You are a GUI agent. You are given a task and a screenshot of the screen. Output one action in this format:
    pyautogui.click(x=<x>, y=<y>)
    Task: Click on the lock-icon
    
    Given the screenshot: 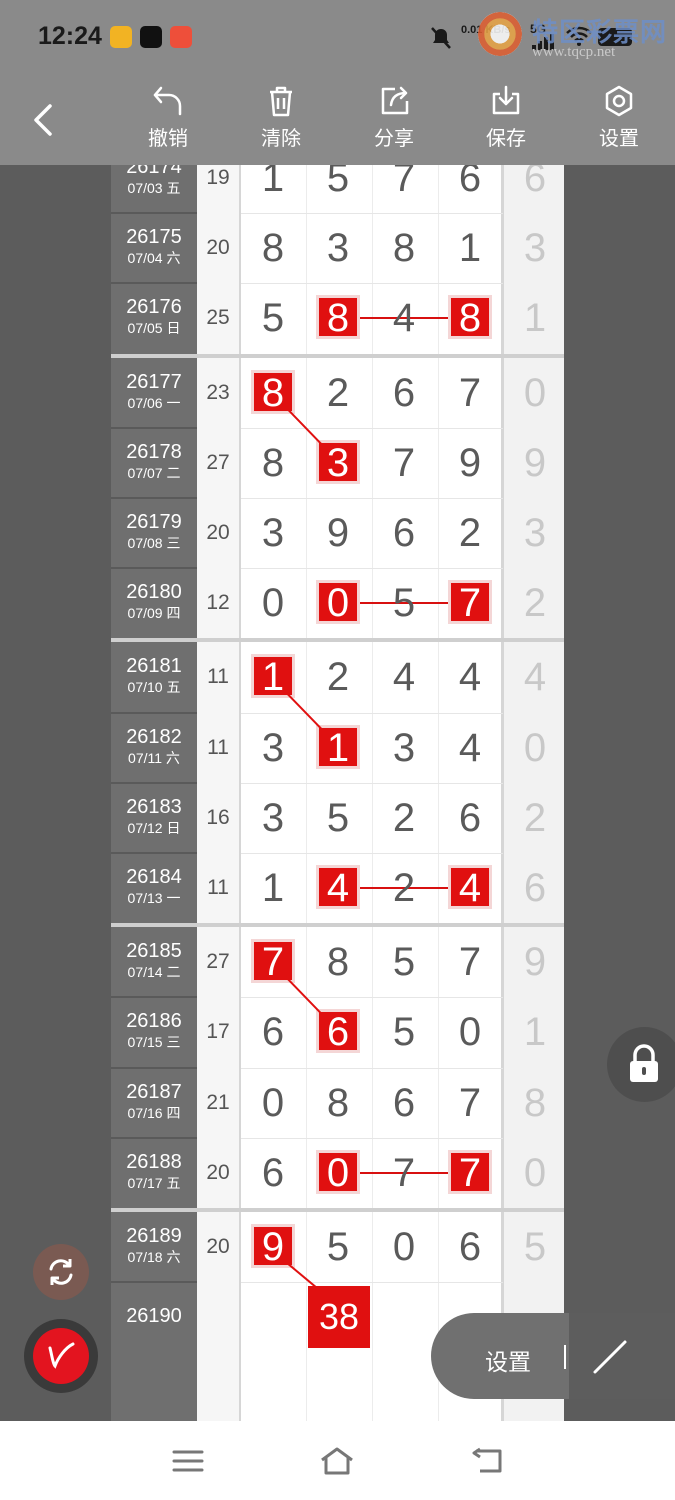 What is the action you would take?
    pyautogui.click(x=644, y=1063)
    